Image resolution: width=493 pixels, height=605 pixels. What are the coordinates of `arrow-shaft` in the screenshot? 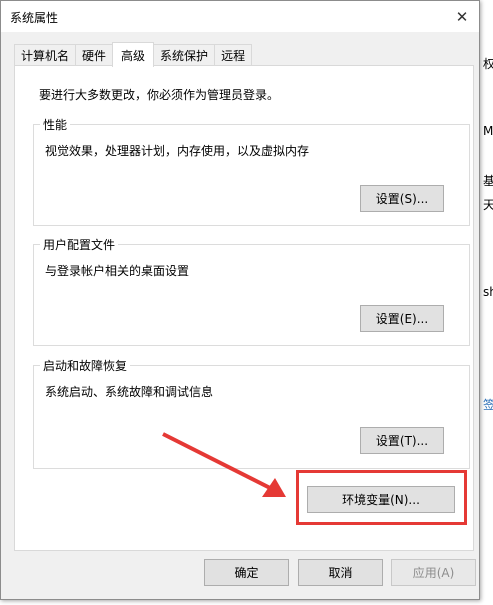 It's located at (221, 463).